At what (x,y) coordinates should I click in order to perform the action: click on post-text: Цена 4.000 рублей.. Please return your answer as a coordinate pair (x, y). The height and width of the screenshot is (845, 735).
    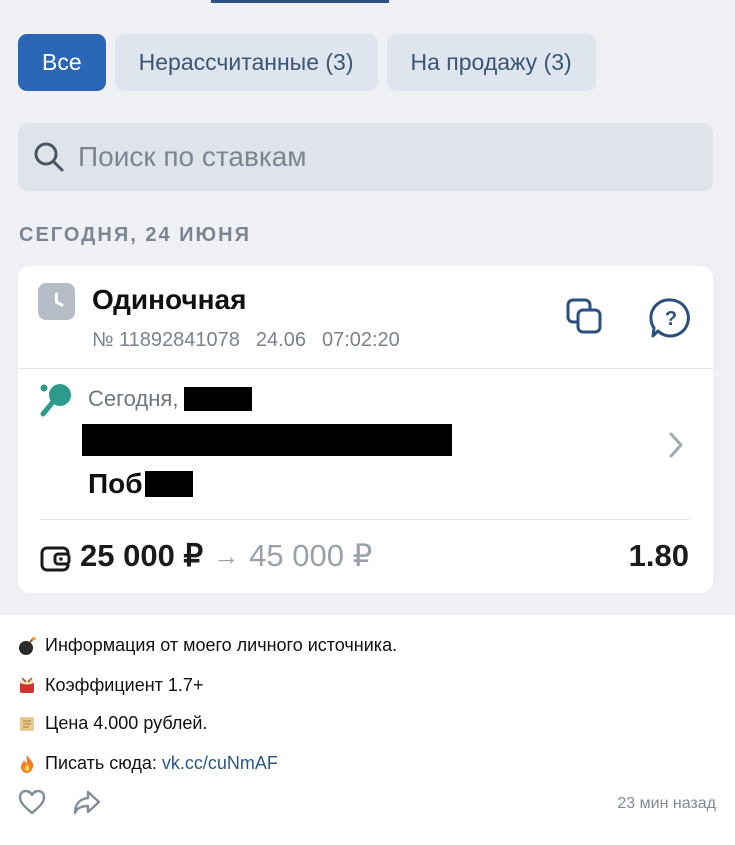
    Looking at the image, I should click on (126, 723).